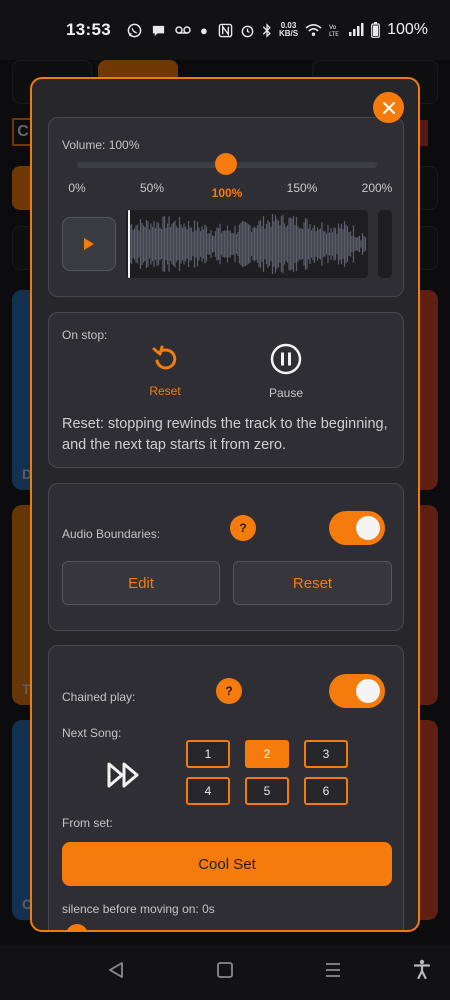 This screenshot has width=450, height=1000. What do you see at coordinates (422, 969) in the screenshot?
I see `accessibility-icon` at bounding box center [422, 969].